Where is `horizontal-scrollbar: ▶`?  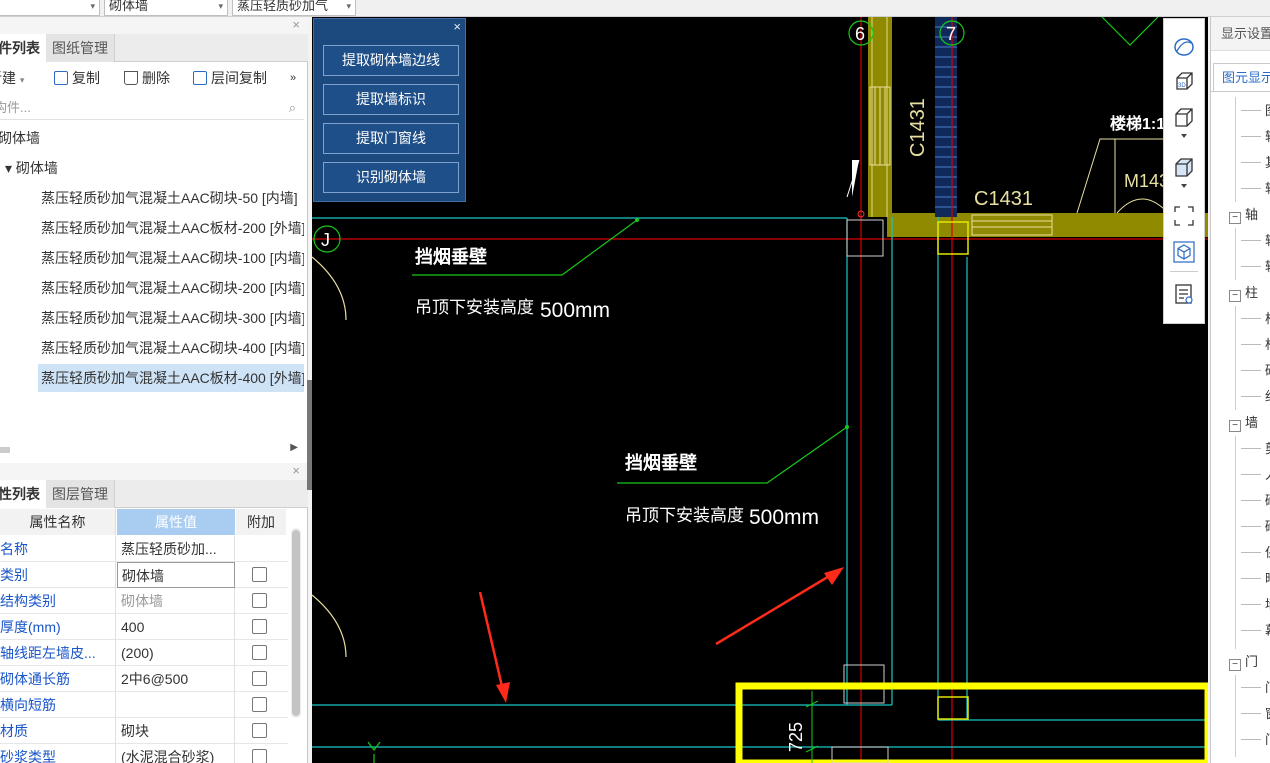
horizontal-scrollbar: ▶ is located at coordinates (152, 449).